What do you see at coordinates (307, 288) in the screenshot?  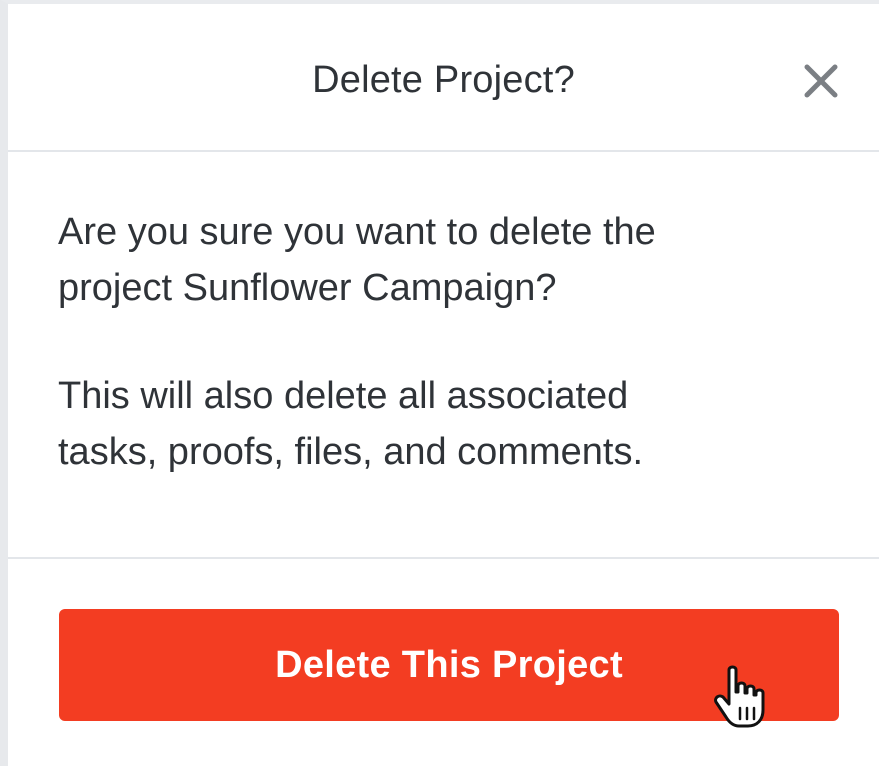 I see `confirmation-line-2: project Sunflower Campaign?` at bounding box center [307, 288].